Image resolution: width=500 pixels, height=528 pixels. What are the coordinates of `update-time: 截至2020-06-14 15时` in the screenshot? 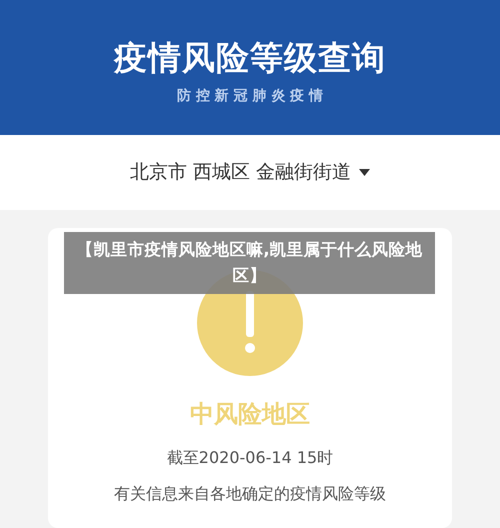 It's located at (250, 458).